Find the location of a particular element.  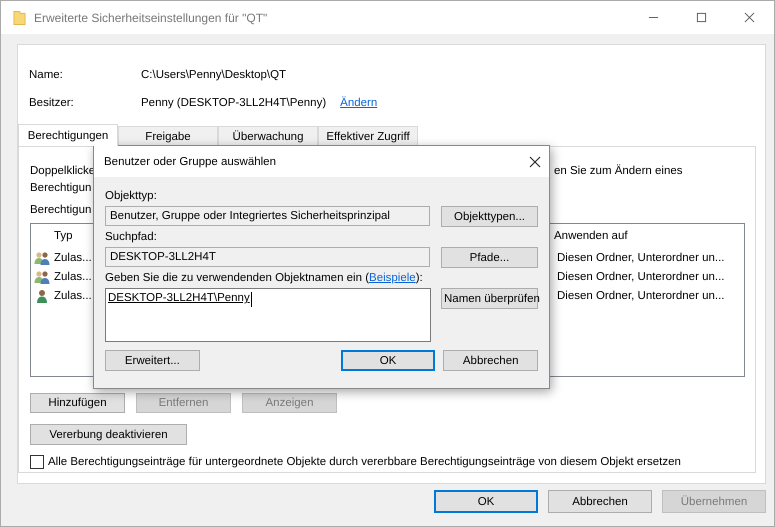

field-label: Suchpfad: is located at coordinates (131, 237).